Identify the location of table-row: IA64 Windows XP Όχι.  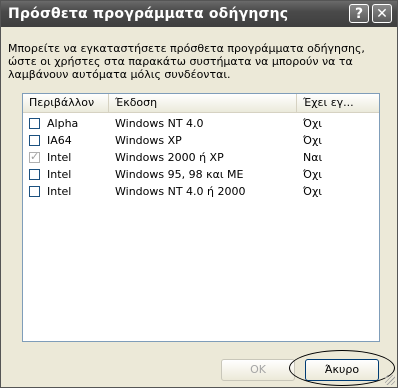
(201, 141).